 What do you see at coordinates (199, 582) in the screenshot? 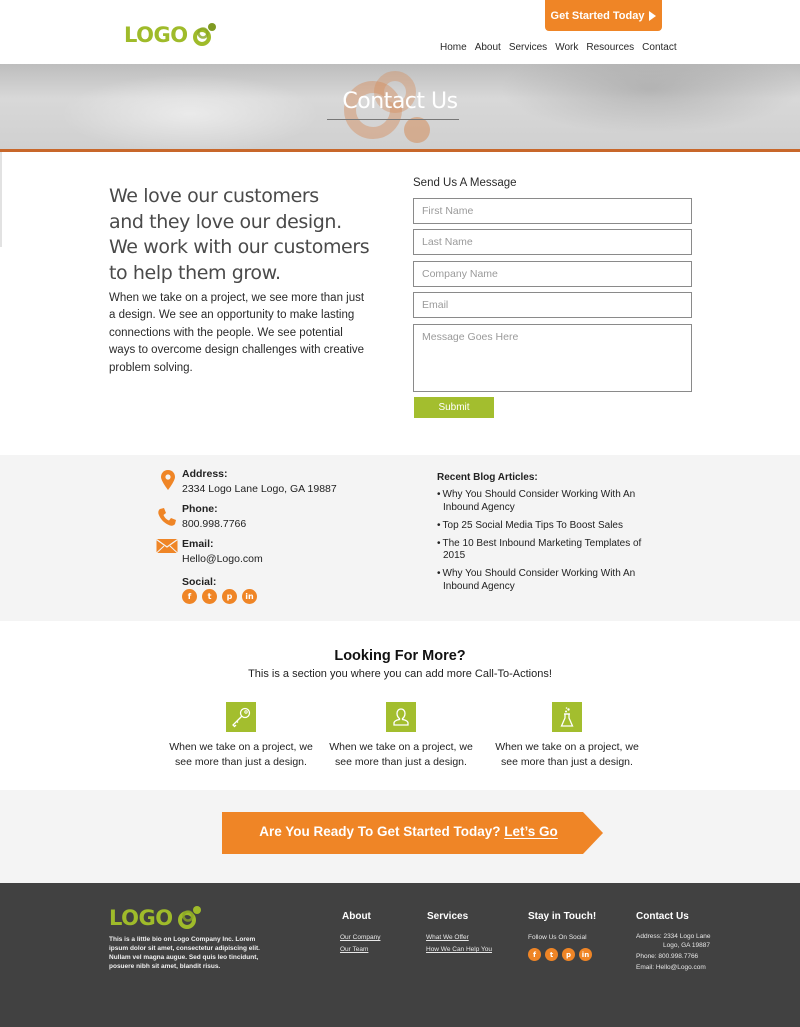
I see `social-label: Social:` at bounding box center [199, 582].